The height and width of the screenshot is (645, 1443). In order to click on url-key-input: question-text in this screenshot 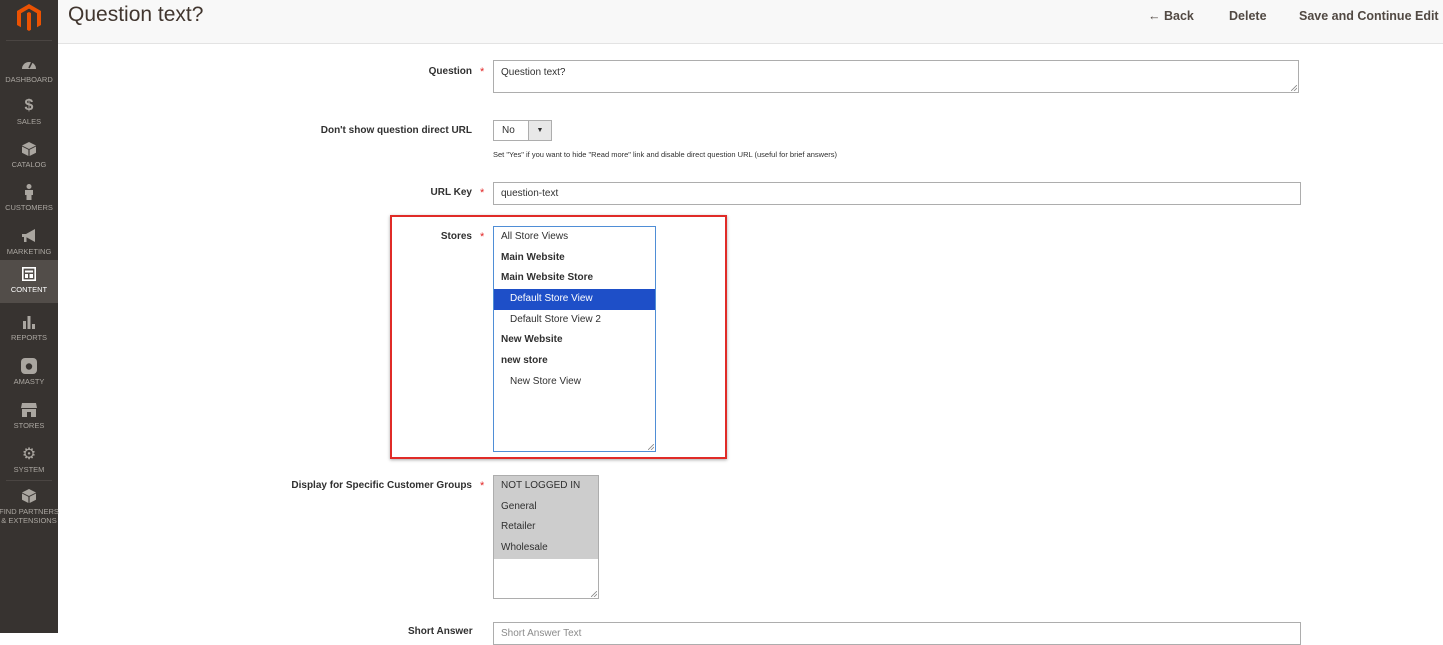, I will do `click(897, 193)`.